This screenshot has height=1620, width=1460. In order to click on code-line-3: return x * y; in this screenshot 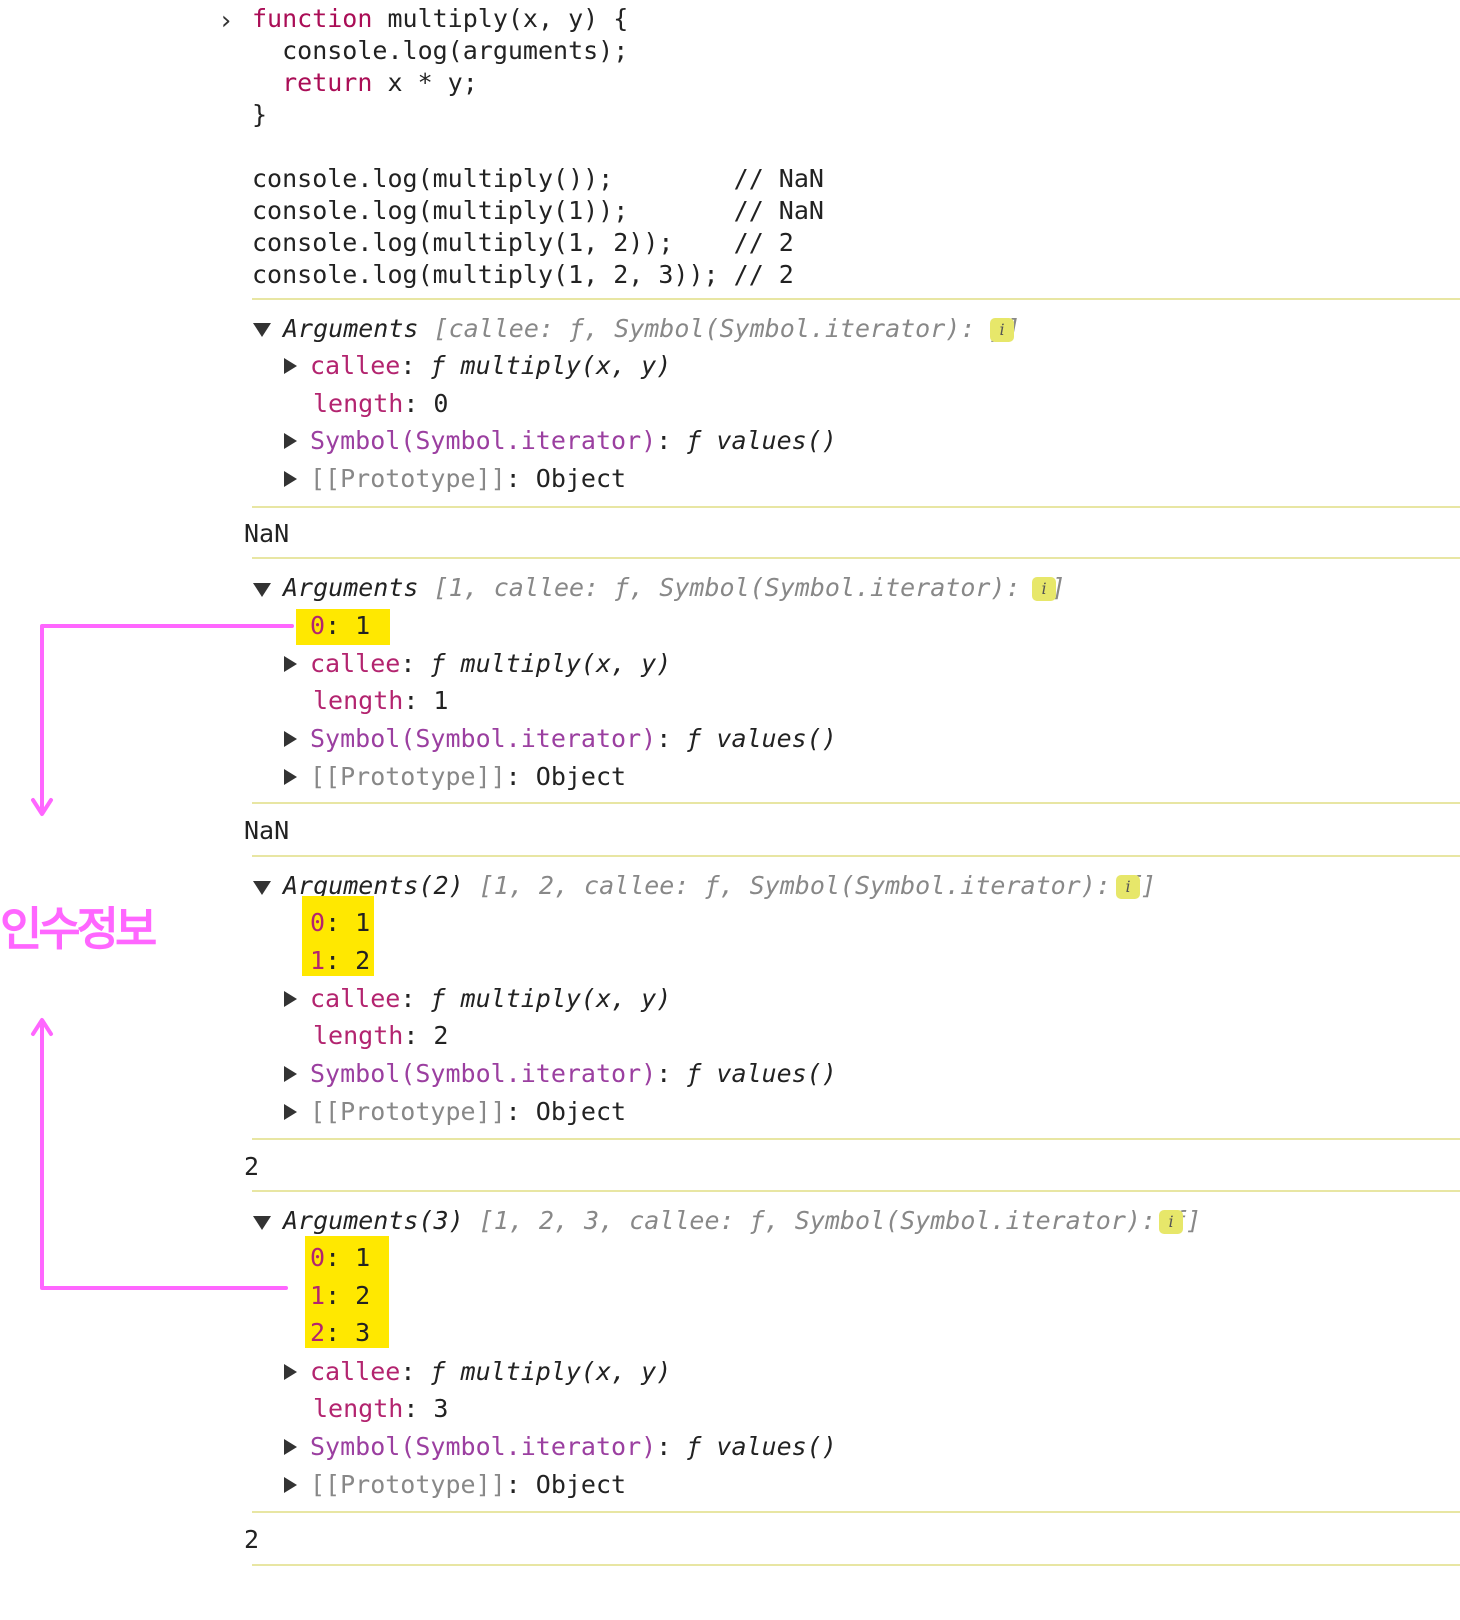, I will do `click(365, 82)`.